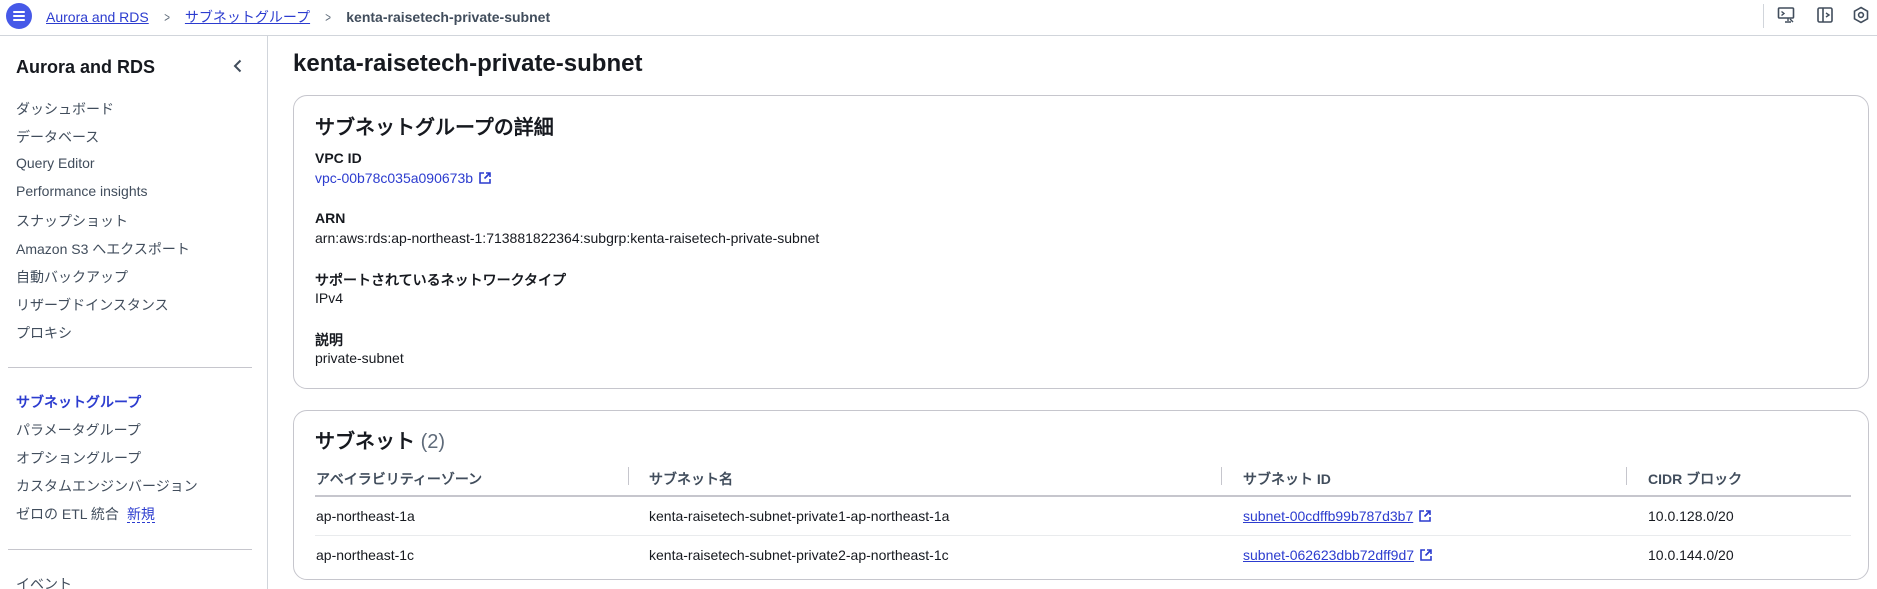  Describe the element at coordinates (72, 277) in the screenshot. I see `sidebar-item-automated-backups: 自動バックアップ` at that location.